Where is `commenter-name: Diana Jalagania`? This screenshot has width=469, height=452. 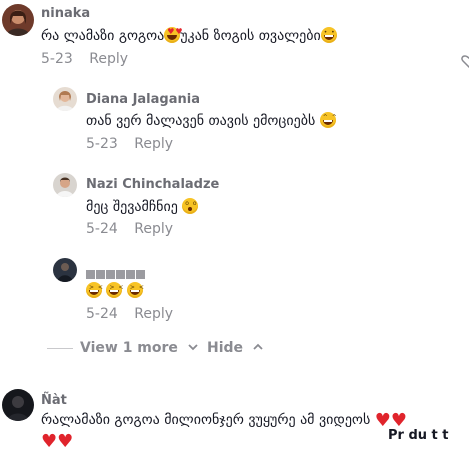
commenter-name: Diana Jalagania is located at coordinates (143, 99).